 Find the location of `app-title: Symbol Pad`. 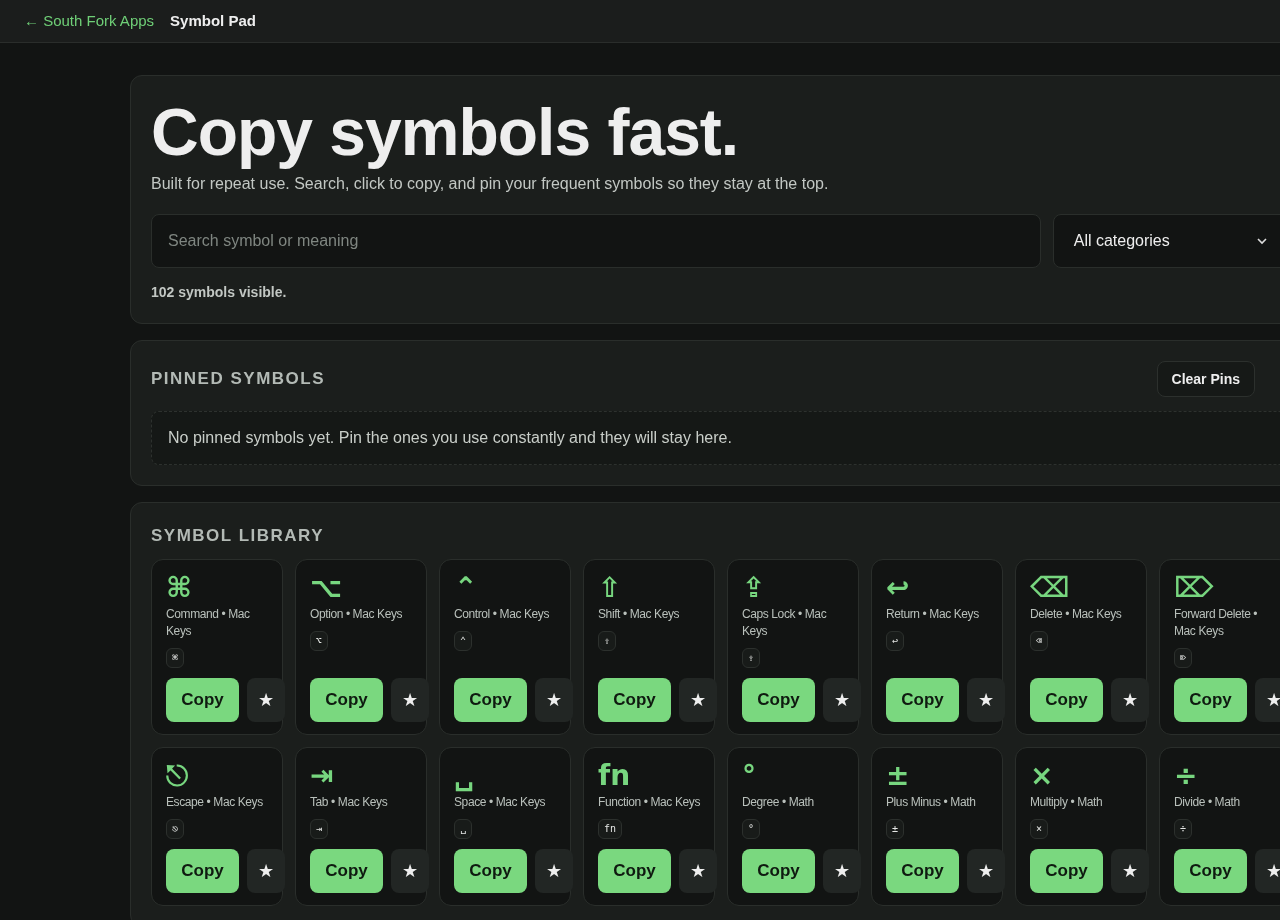

app-title: Symbol Pad is located at coordinates (213, 20).